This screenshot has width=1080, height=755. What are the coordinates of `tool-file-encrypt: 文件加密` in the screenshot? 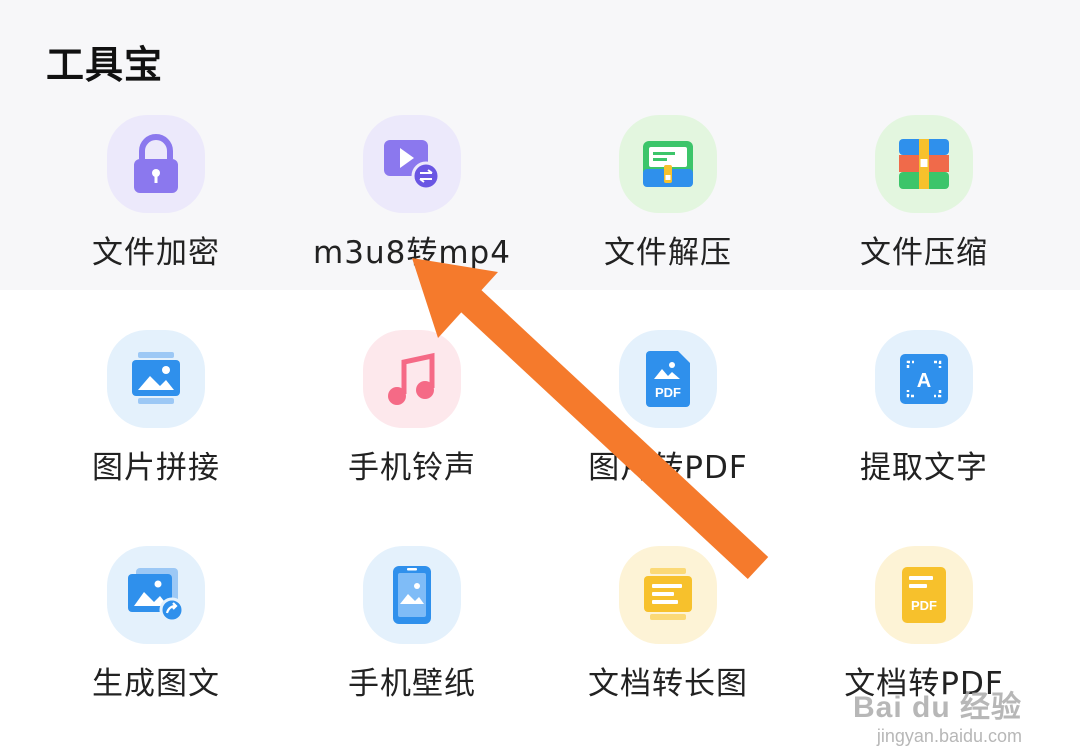 It's located at (156, 210).